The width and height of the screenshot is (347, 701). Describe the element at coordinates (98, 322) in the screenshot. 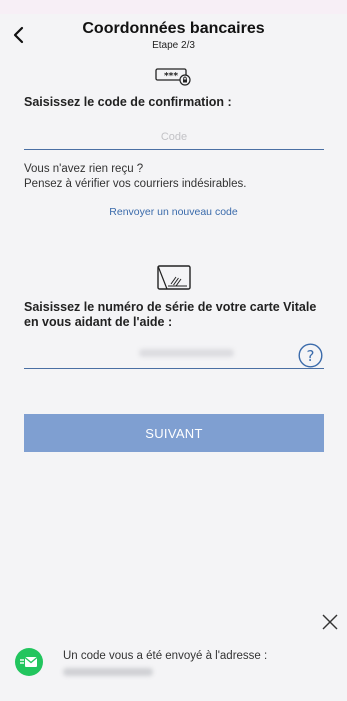

I see `vitale-label-line-2: en vous aidant de l'aide :` at that location.